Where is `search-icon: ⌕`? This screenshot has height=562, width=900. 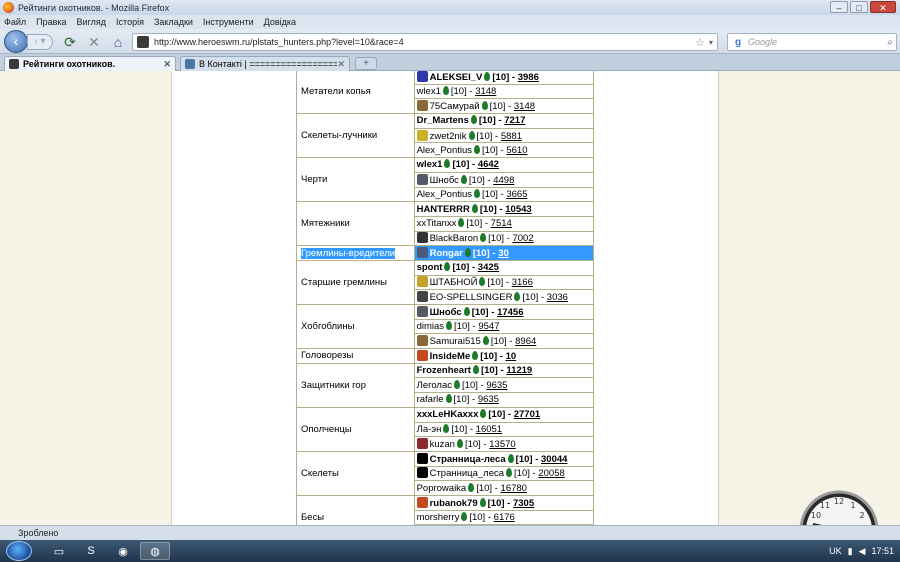 search-icon: ⌕ is located at coordinates (890, 42).